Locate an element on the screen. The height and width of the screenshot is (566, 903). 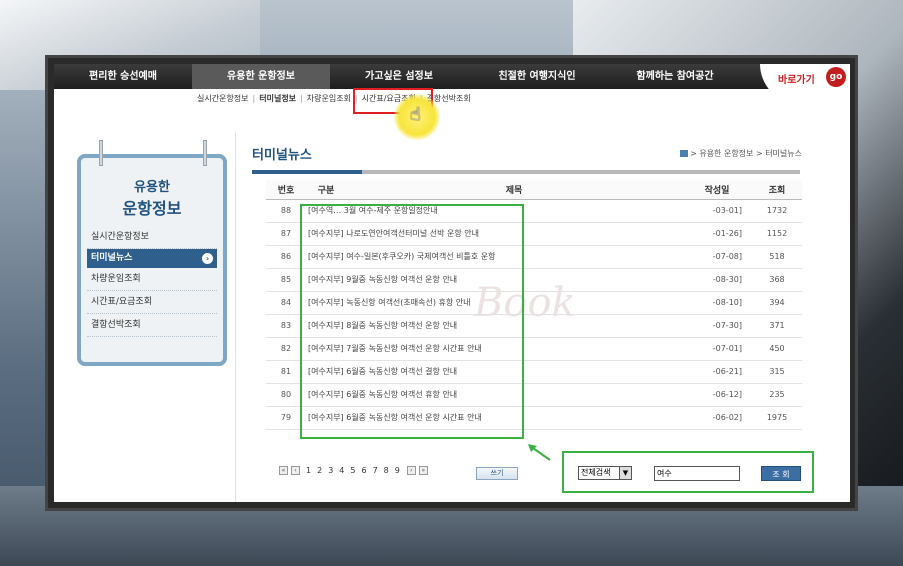
row-views: 1732 is located at coordinates (777, 211).